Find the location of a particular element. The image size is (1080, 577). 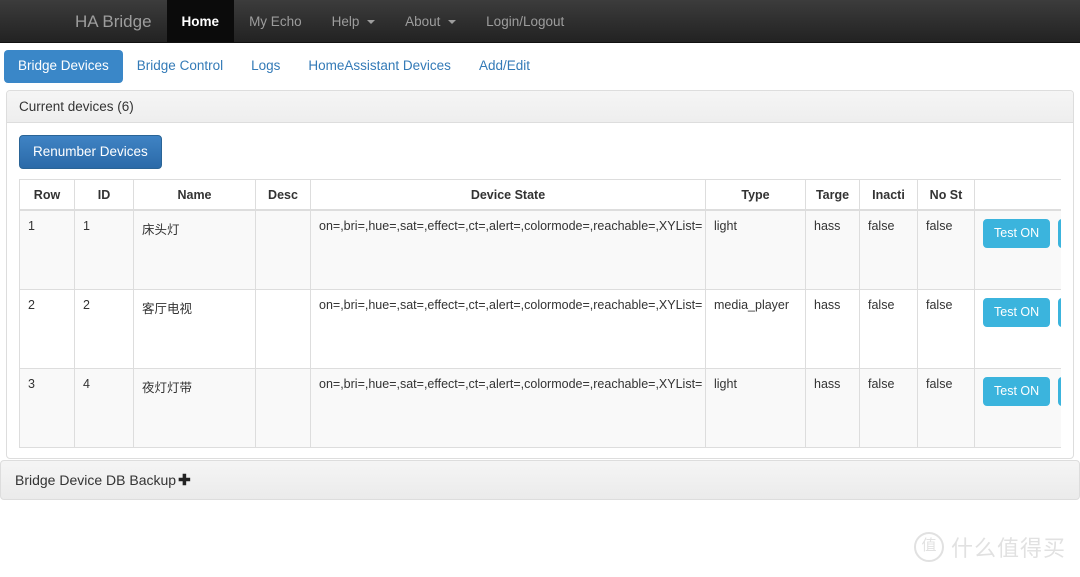

bridge-device-db-backup-panel: Bridge Device DB Backup ✚ is located at coordinates (540, 480).